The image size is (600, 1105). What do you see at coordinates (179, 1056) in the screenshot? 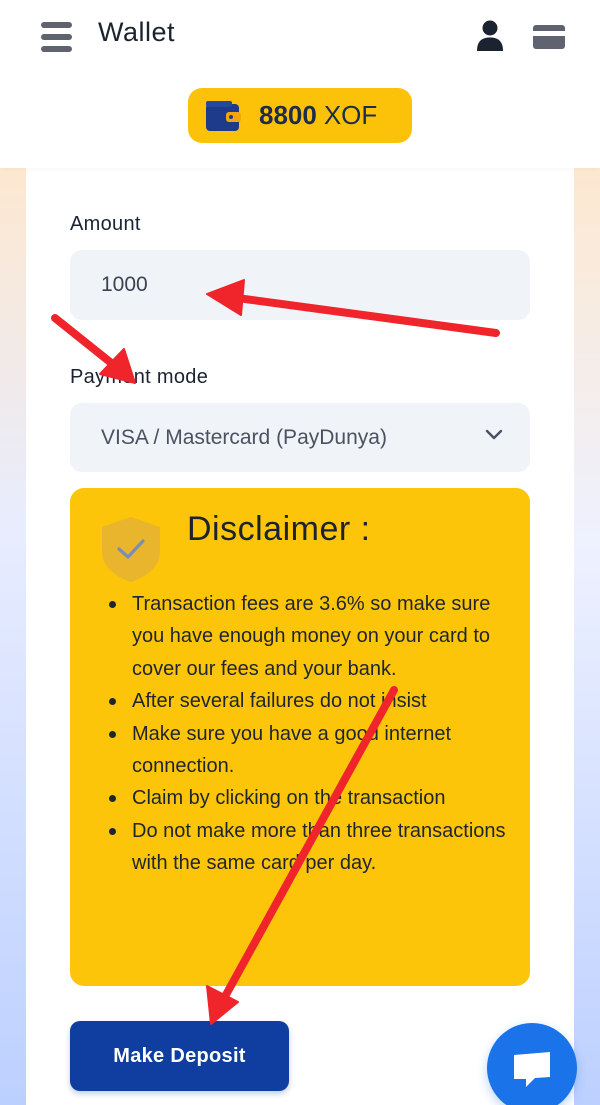
I see `make-deposit-button: Make Deposit` at bounding box center [179, 1056].